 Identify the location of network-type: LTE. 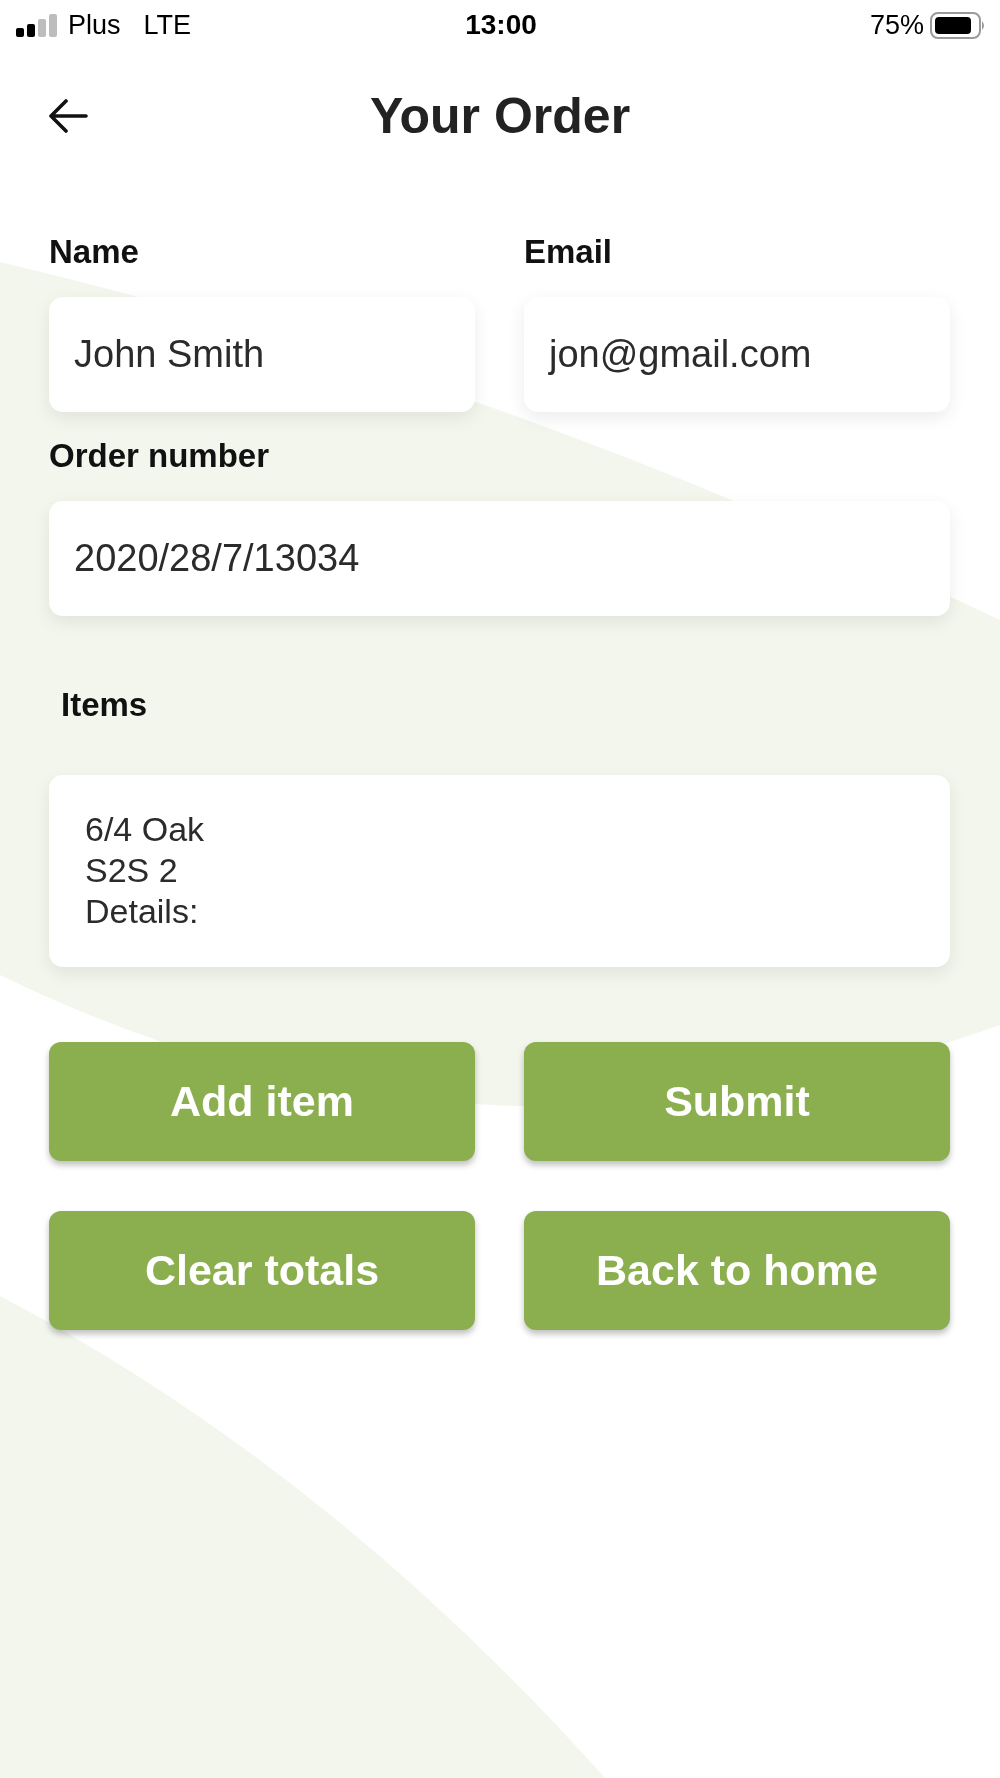
(167, 25).